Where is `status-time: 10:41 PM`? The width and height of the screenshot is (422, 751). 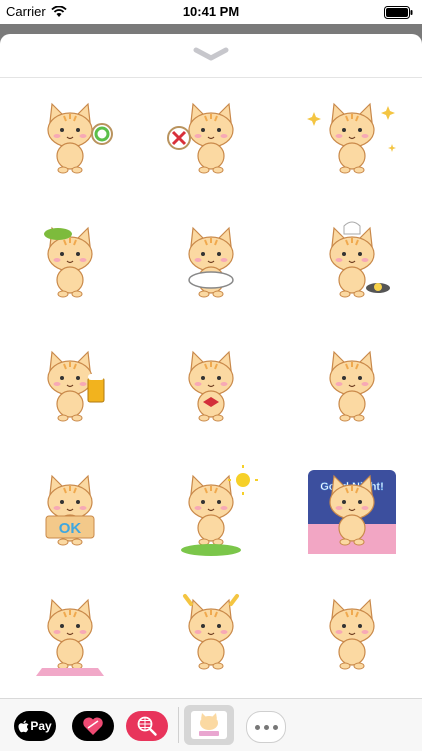 status-time: 10:41 PM is located at coordinates (211, 11).